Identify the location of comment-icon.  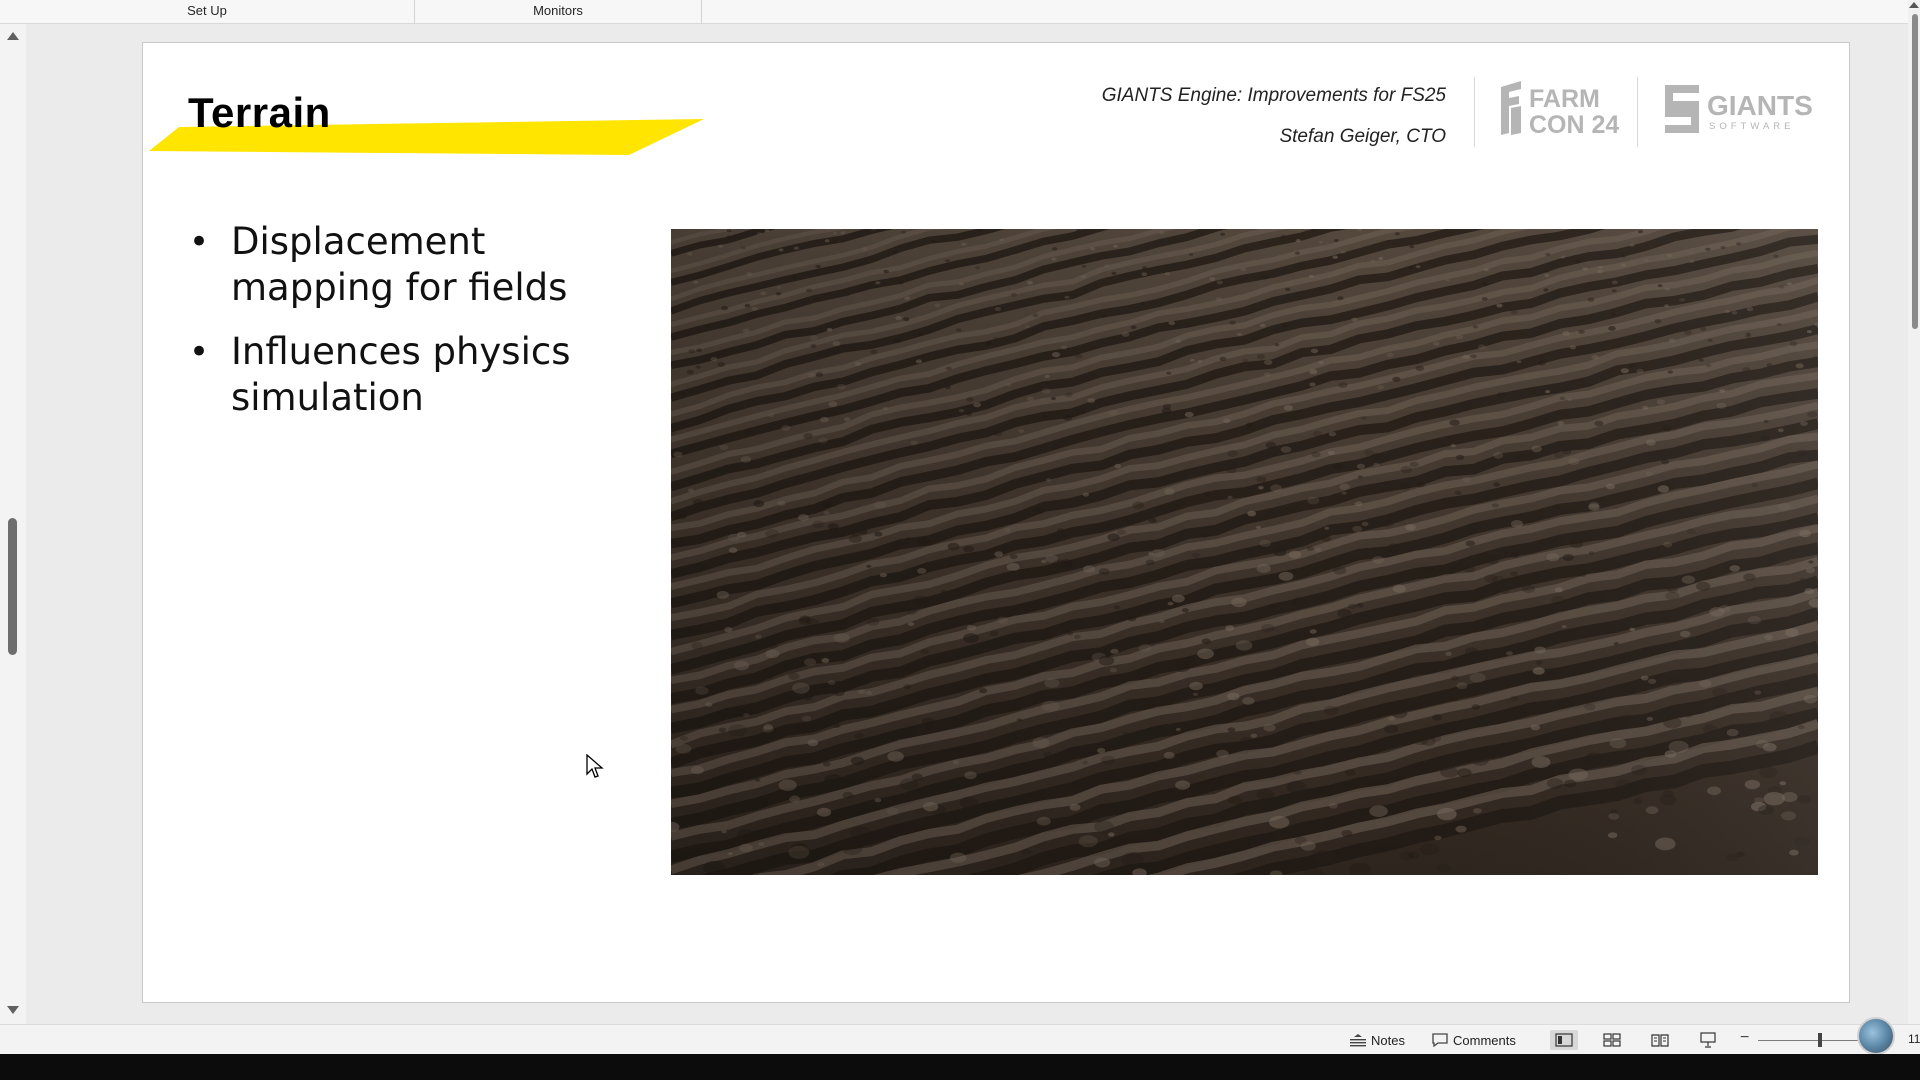
(1440, 1040).